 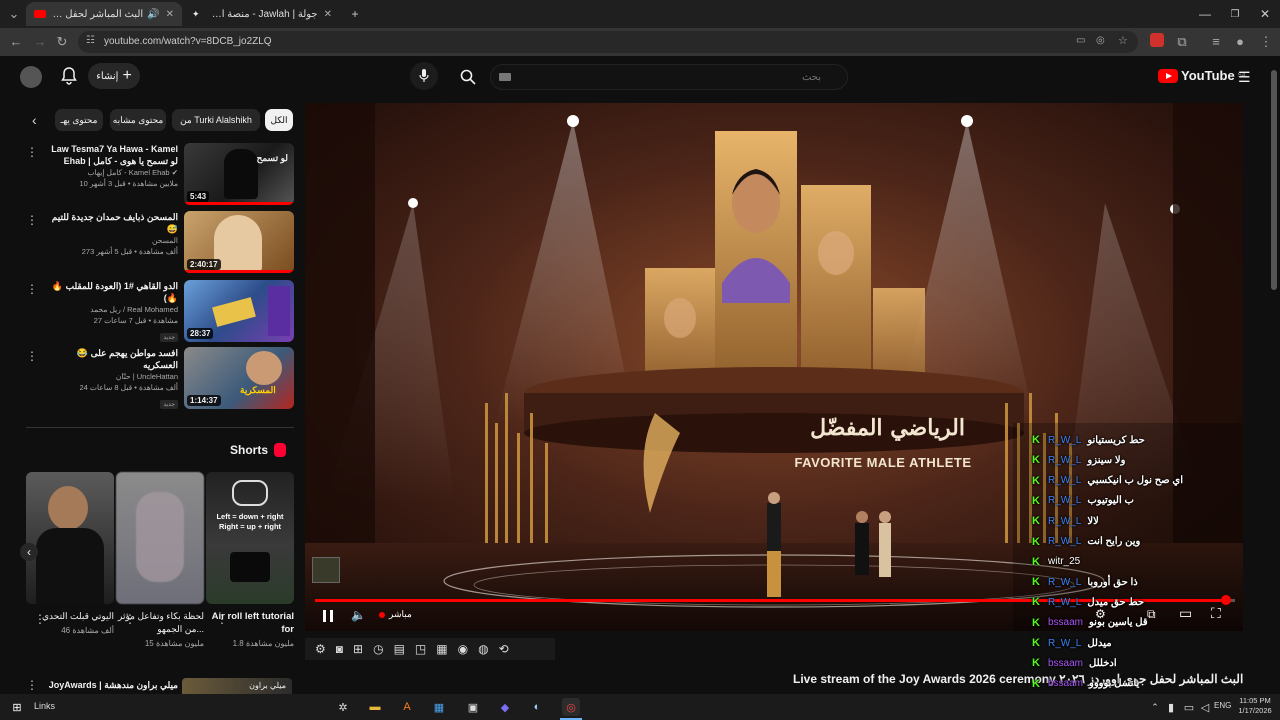 I want to click on screenshot-icon: ◙, so click(x=339, y=649).